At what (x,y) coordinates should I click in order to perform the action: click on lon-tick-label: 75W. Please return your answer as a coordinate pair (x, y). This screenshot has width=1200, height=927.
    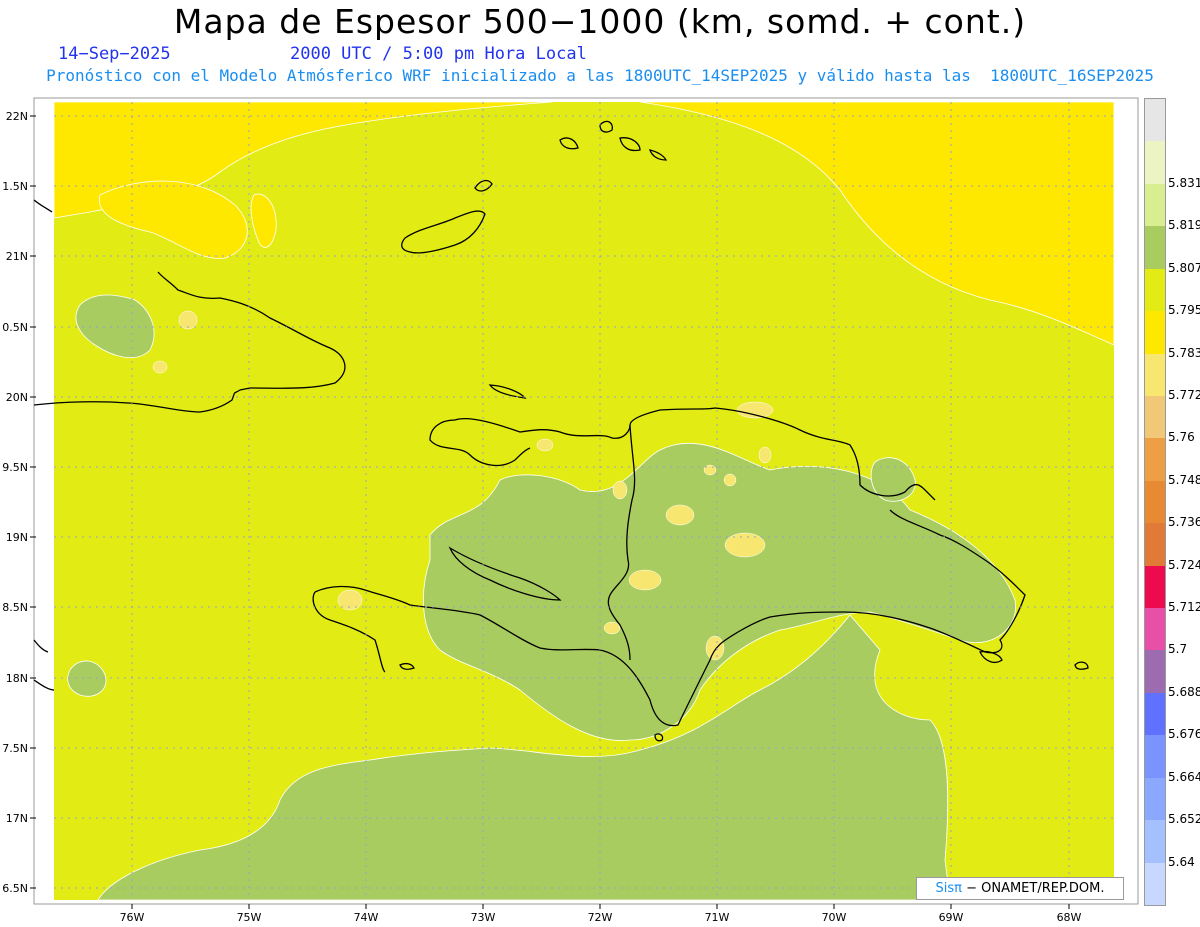
    Looking at the image, I should click on (249, 917).